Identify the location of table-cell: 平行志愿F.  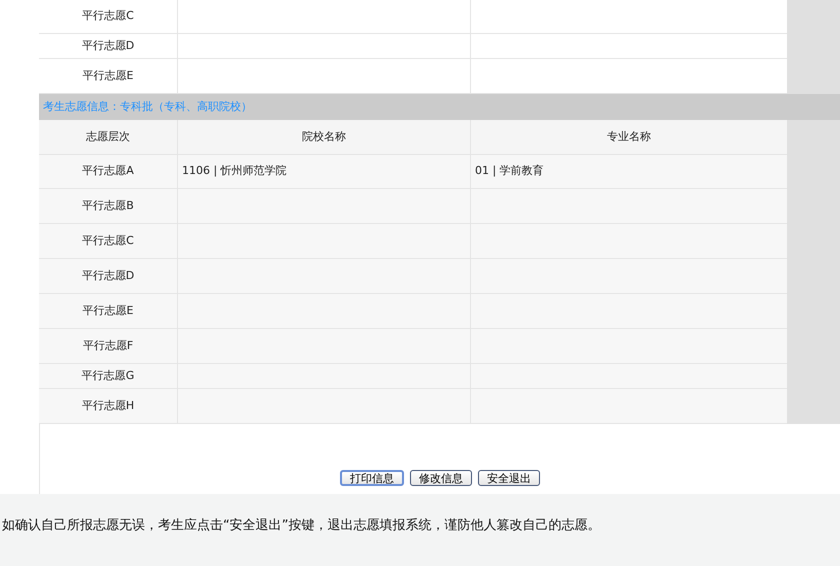
(108, 346).